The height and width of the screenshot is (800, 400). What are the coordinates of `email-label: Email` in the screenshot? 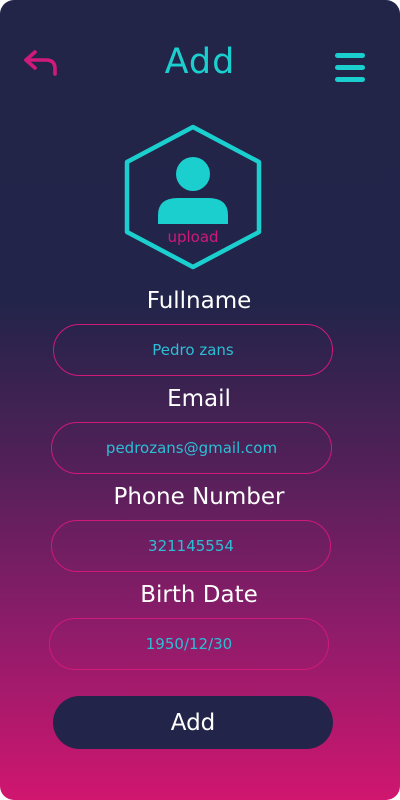 It's located at (199, 399).